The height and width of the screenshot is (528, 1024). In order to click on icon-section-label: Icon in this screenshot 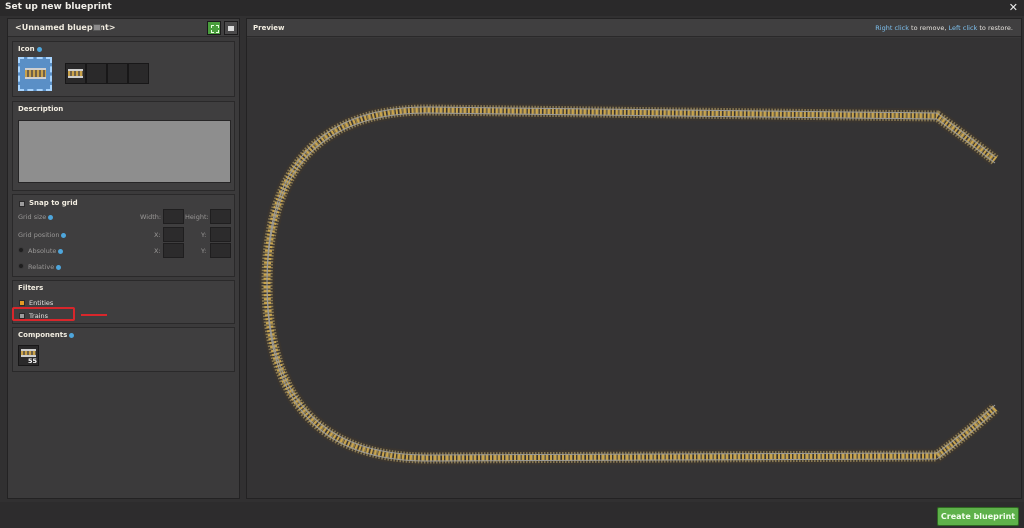, I will do `click(30, 49)`.